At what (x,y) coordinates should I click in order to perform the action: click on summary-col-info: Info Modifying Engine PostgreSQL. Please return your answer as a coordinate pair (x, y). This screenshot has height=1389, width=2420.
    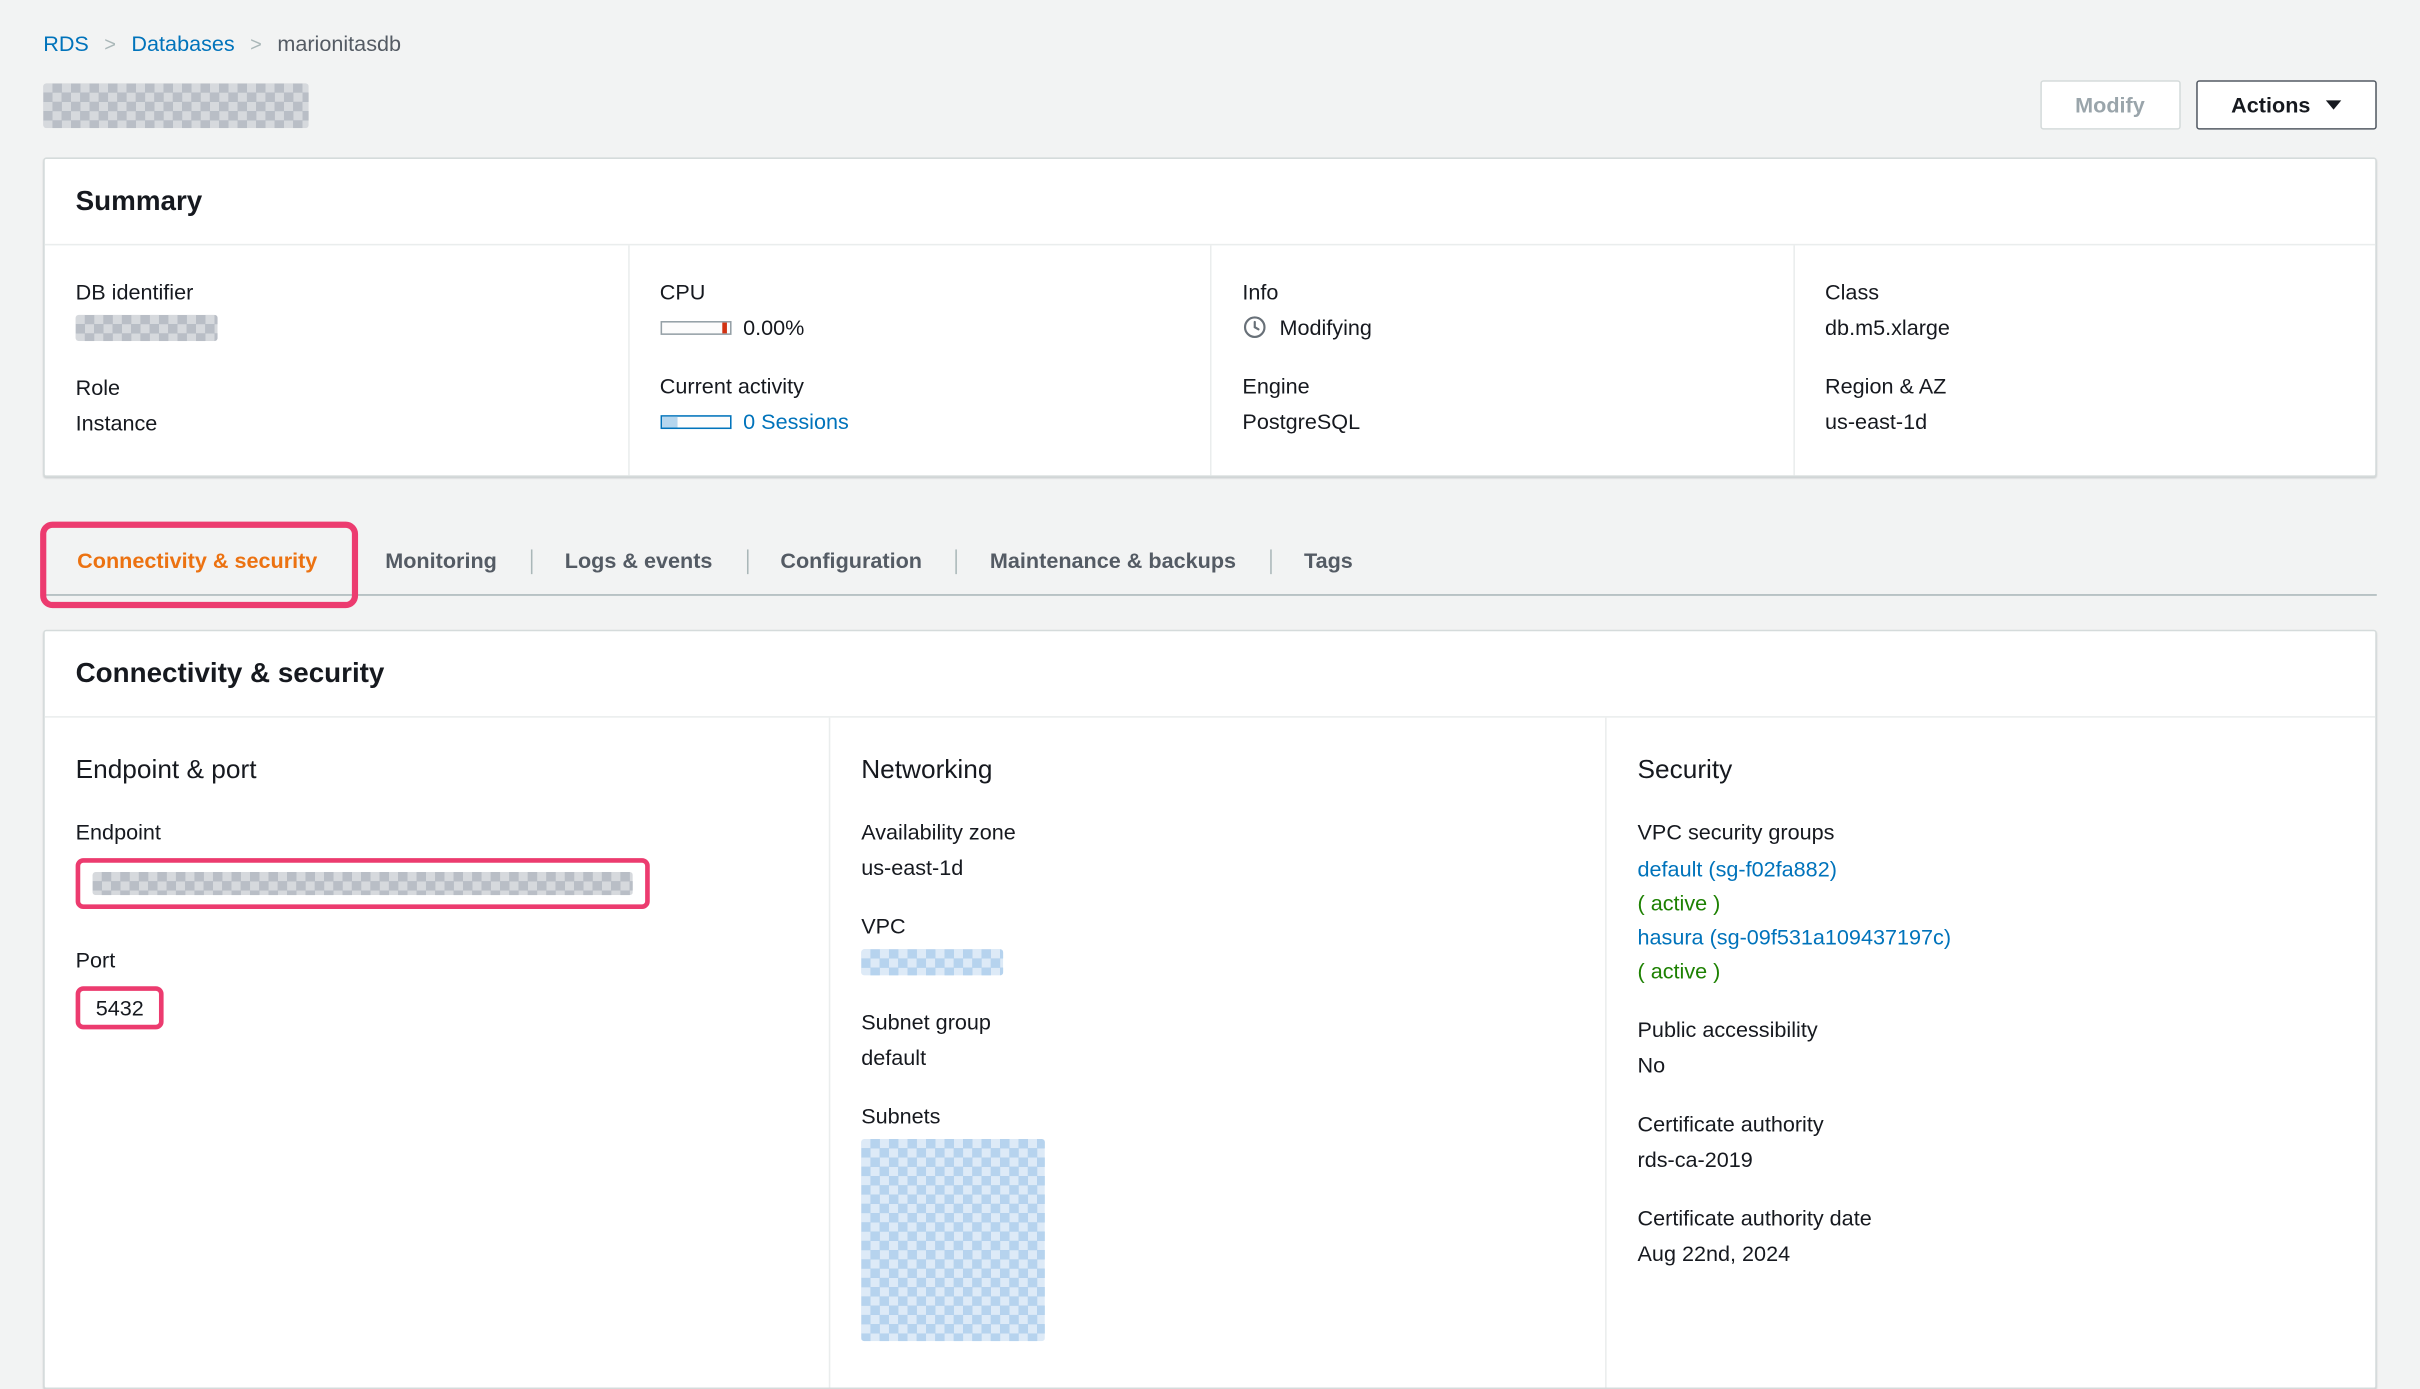
    Looking at the image, I should click on (1501, 360).